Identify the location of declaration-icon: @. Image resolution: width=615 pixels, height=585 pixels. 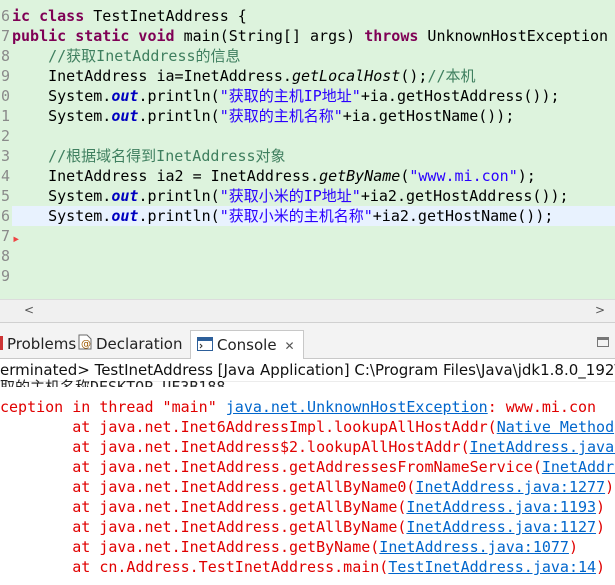
(85, 345).